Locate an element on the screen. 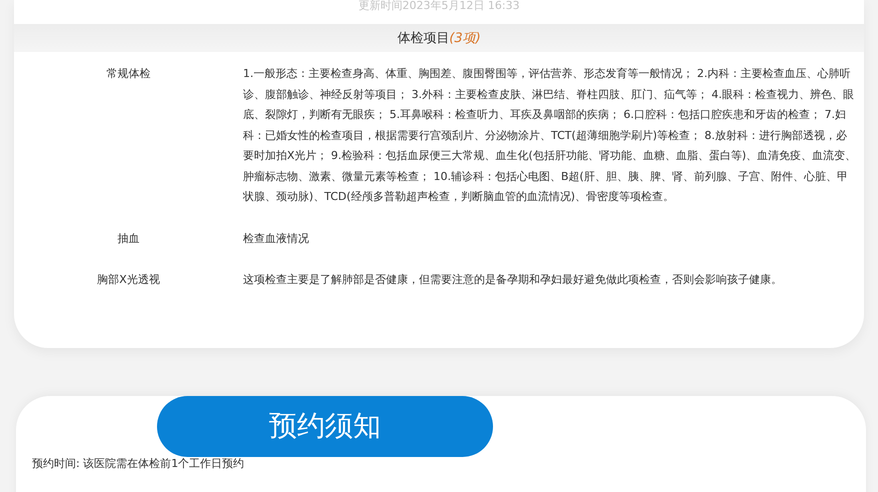  notice-text: 预约时间: 该医院需在体检前1个工作日预约 is located at coordinates (139, 463).